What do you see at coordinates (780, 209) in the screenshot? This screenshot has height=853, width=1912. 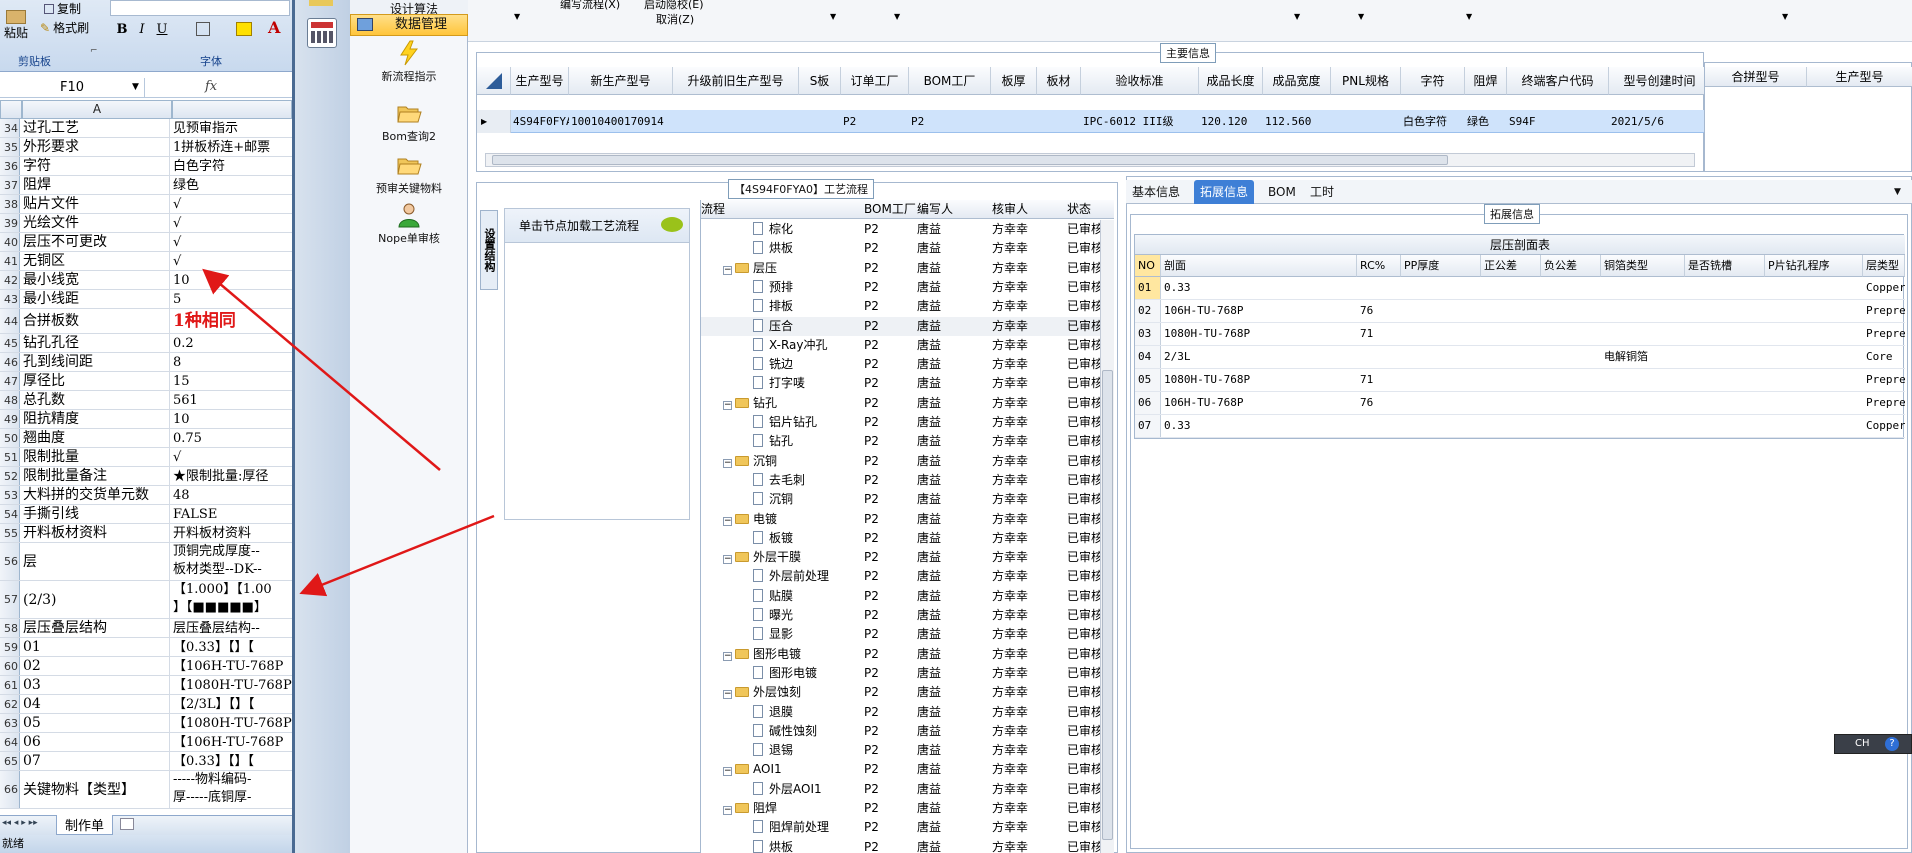 I see `tree-header-flow: 流程` at bounding box center [780, 209].